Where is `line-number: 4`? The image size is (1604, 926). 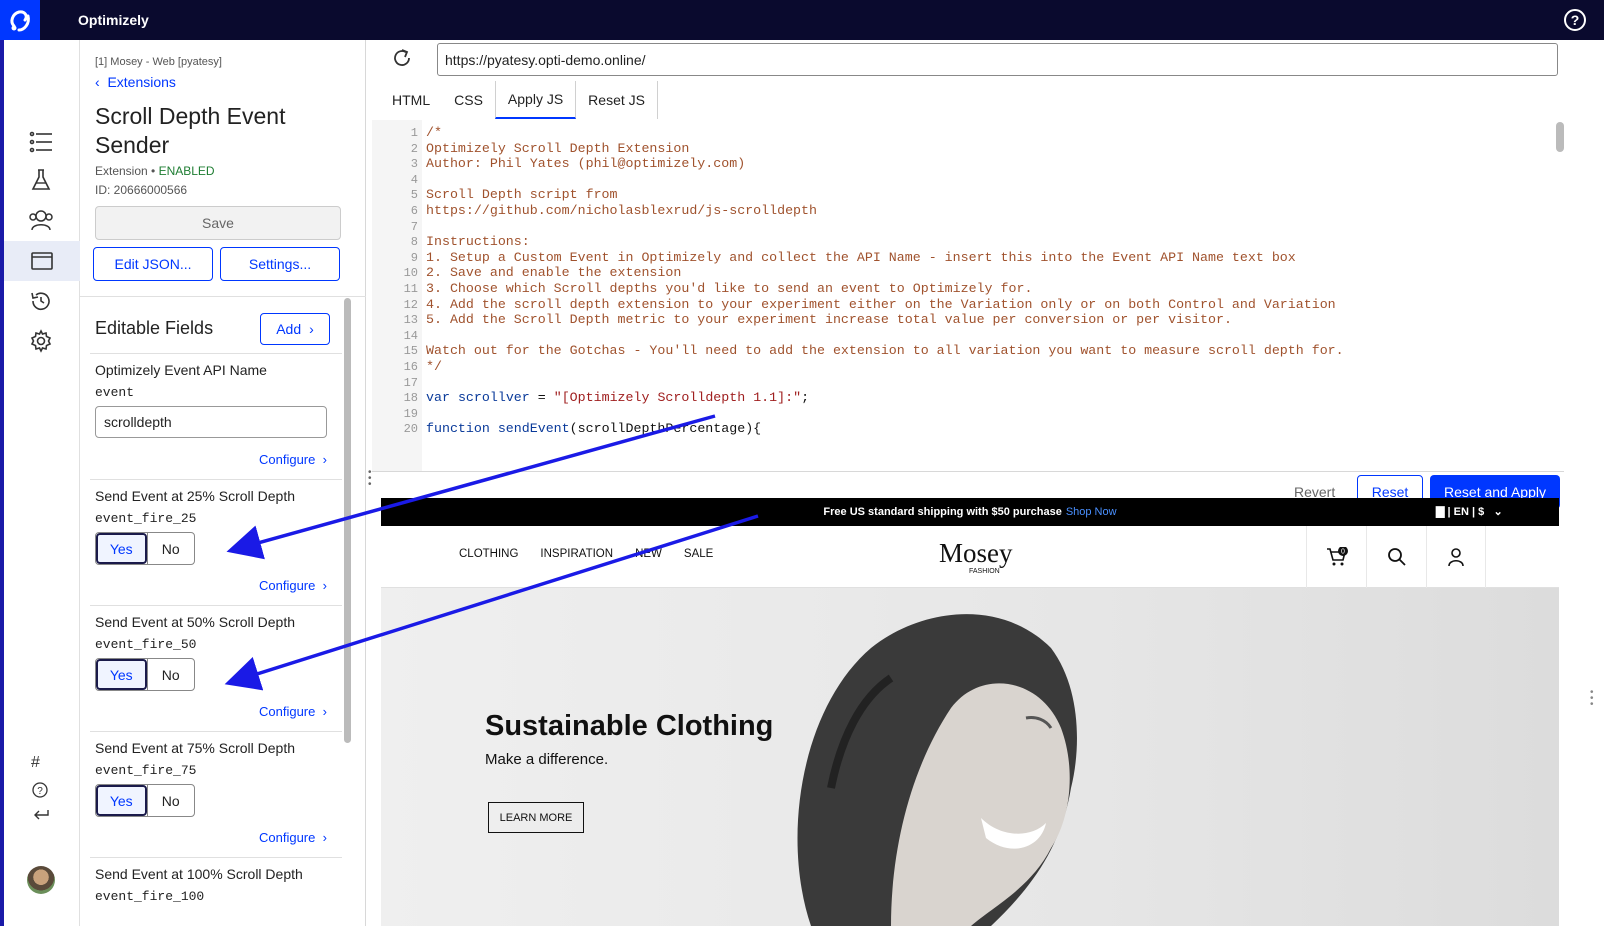
line-number: 4 is located at coordinates (414, 179).